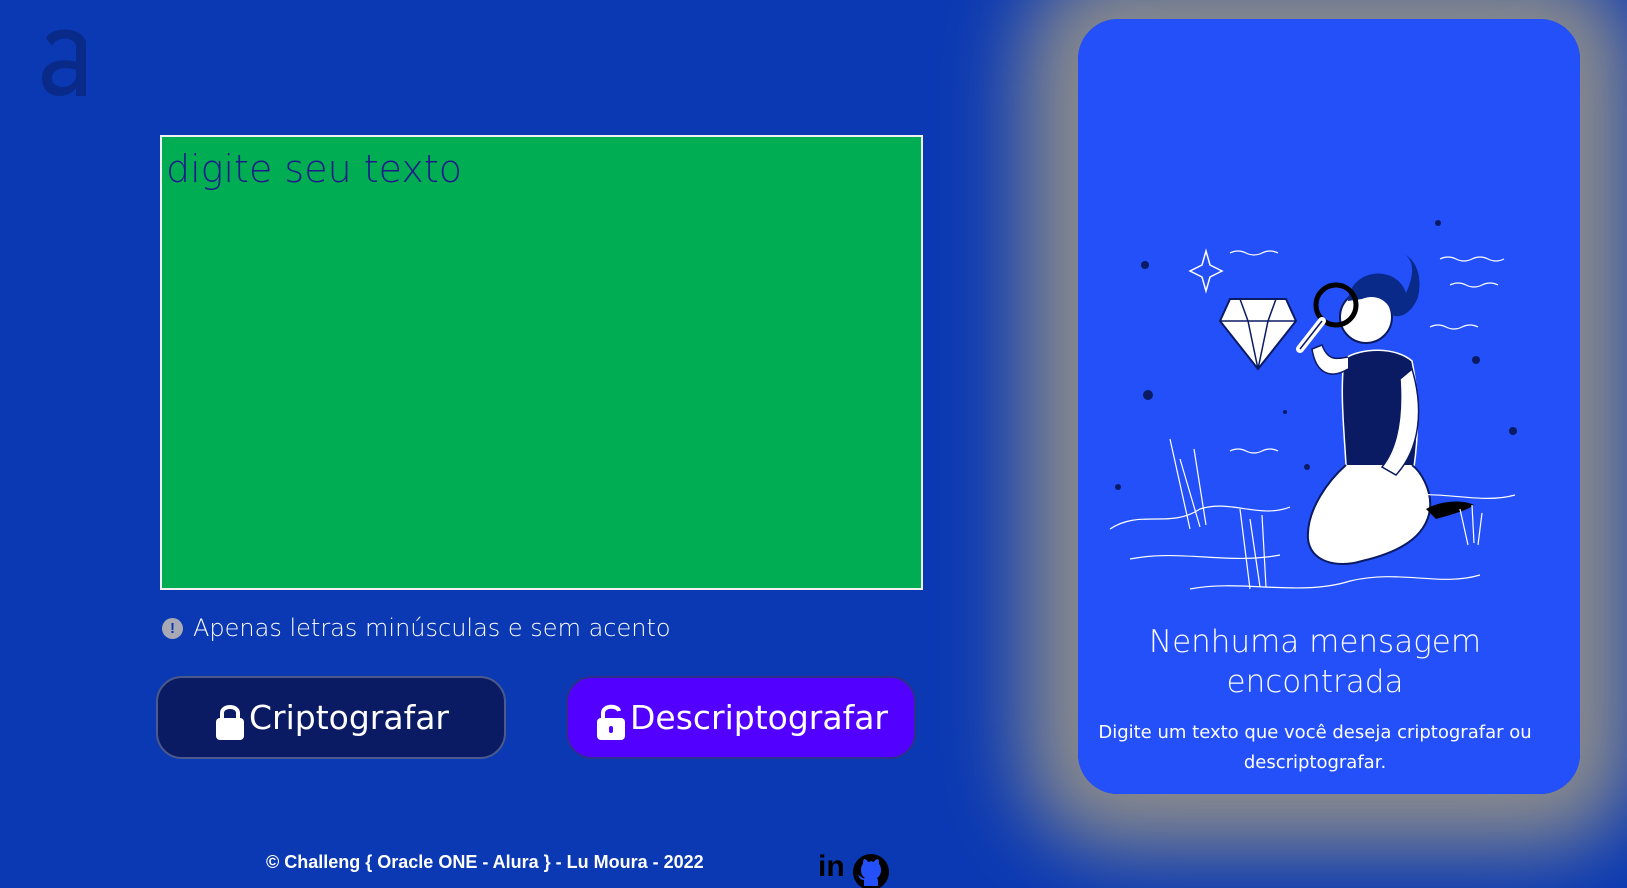 Image resolution: width=1627 pixels, height=888 pixels. Describe the element at coordinates (230, 722) in the screenshot. I see `lock-icon` at that location.